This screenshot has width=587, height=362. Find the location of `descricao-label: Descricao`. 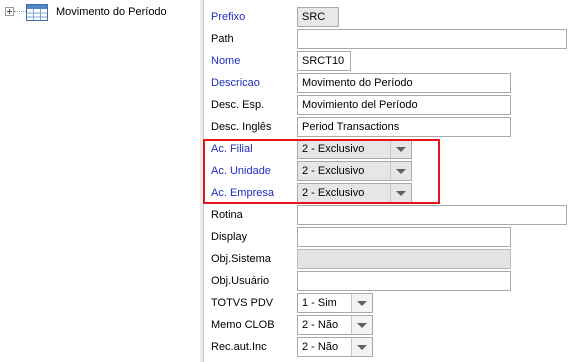

descricao-label: Descricao is located at coordinates (235, 83).